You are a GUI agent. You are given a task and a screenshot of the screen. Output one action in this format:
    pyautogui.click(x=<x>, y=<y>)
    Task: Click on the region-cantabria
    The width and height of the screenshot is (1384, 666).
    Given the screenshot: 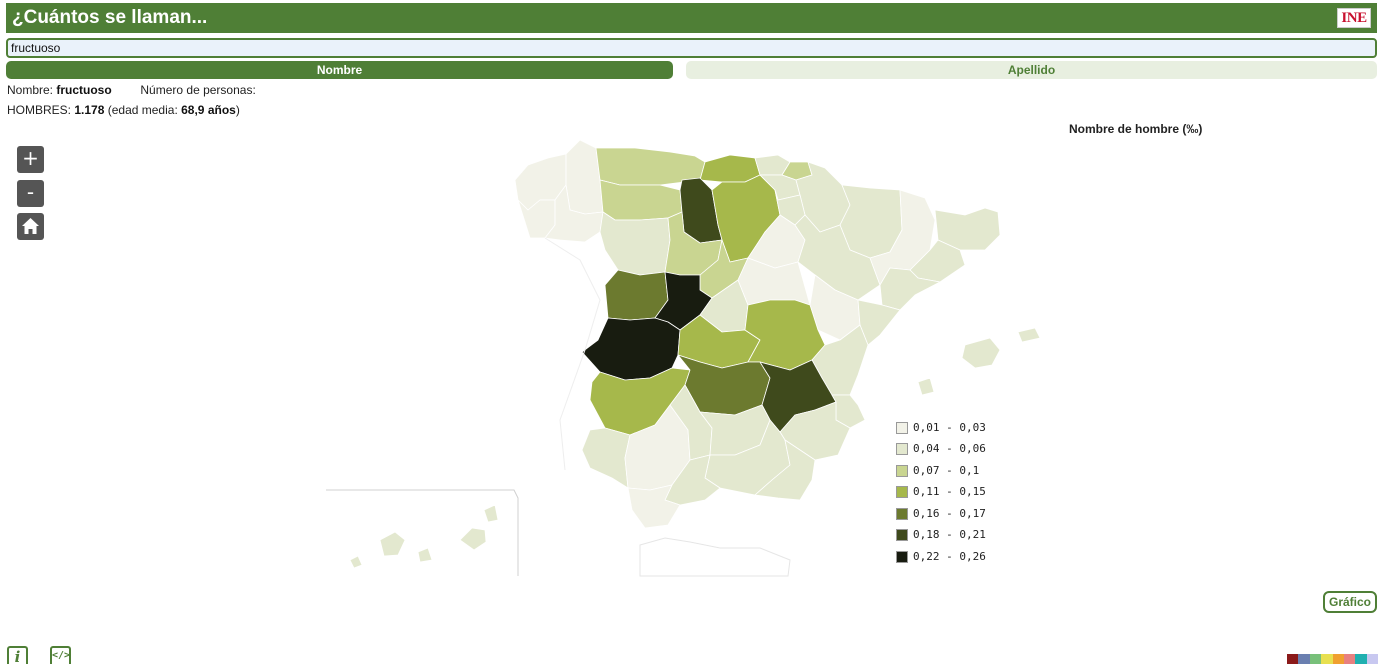 What is the action you would take?
    pyautogui.click(x=730, y=168)
    